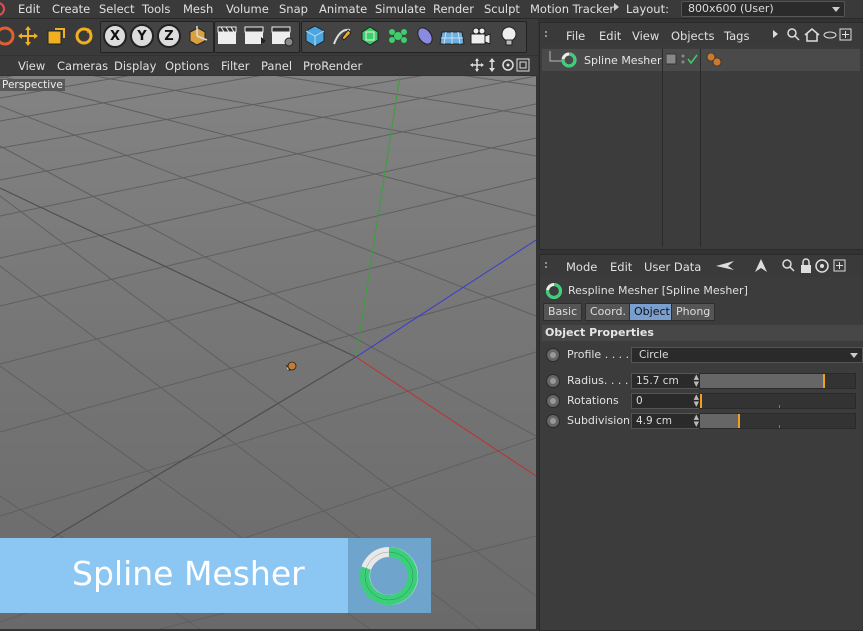 The width and height of the screenshot is (863, 631). What do you see at coordinates (563, 312) in the screenshot?
I see `tab-basic: Basic` at bounding box center [563, 312].